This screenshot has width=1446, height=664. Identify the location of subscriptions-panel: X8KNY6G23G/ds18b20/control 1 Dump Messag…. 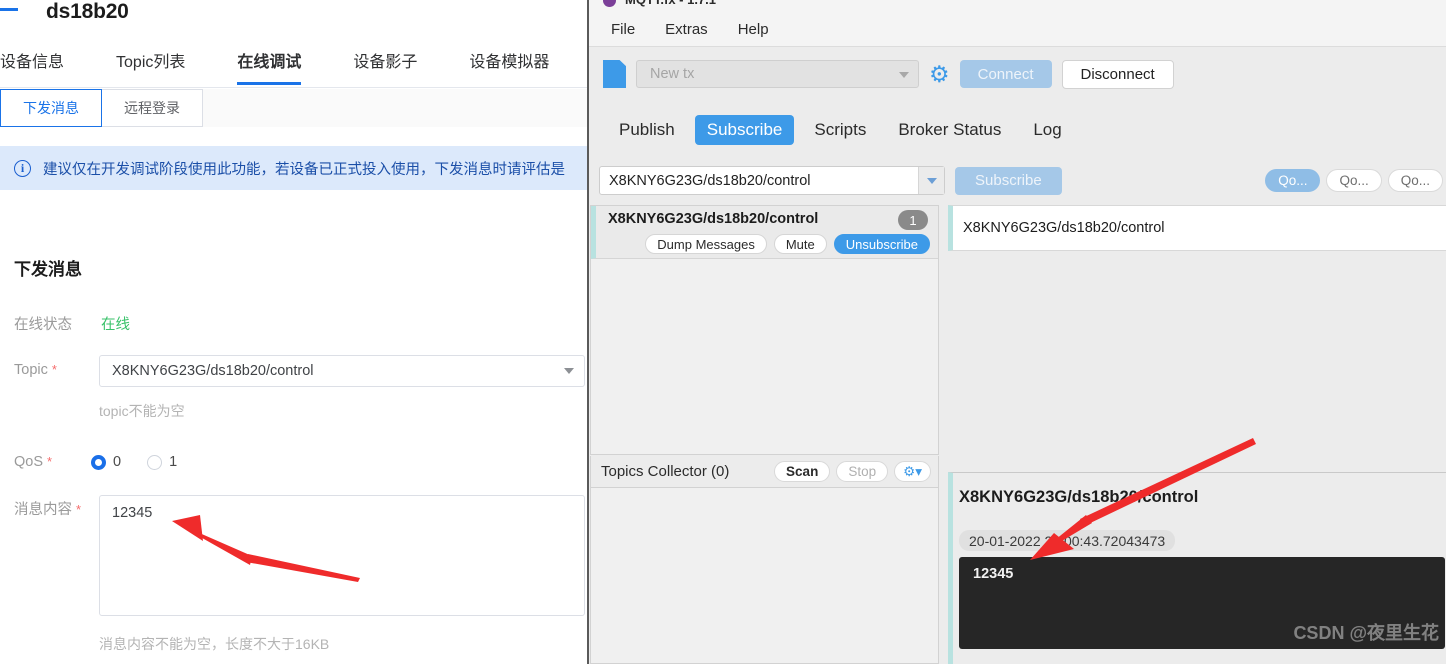
(764, 330).